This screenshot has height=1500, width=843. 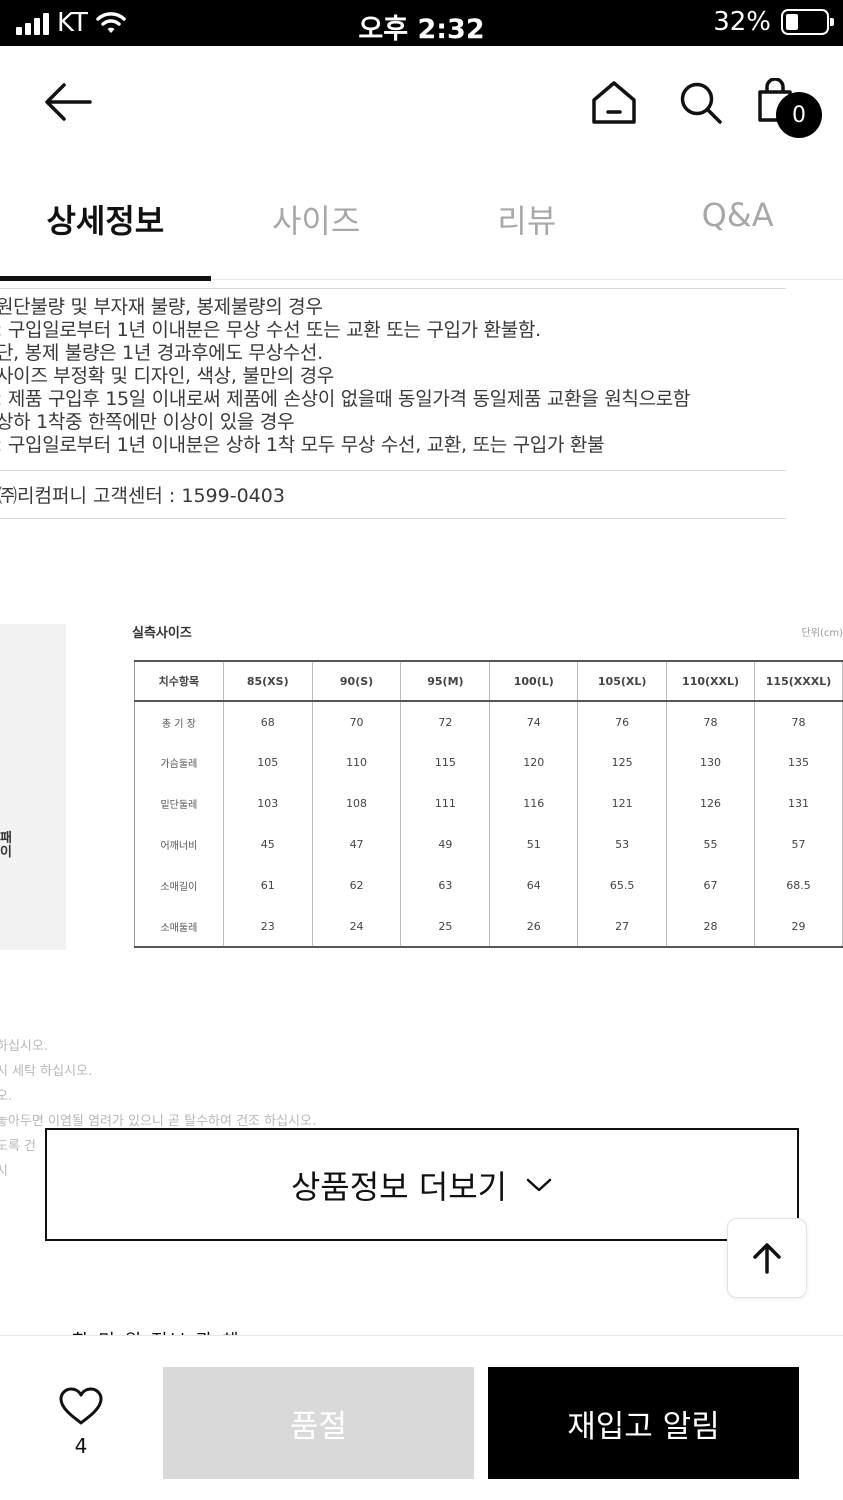 I want to click on home-icon, so click(x=614, y=102).